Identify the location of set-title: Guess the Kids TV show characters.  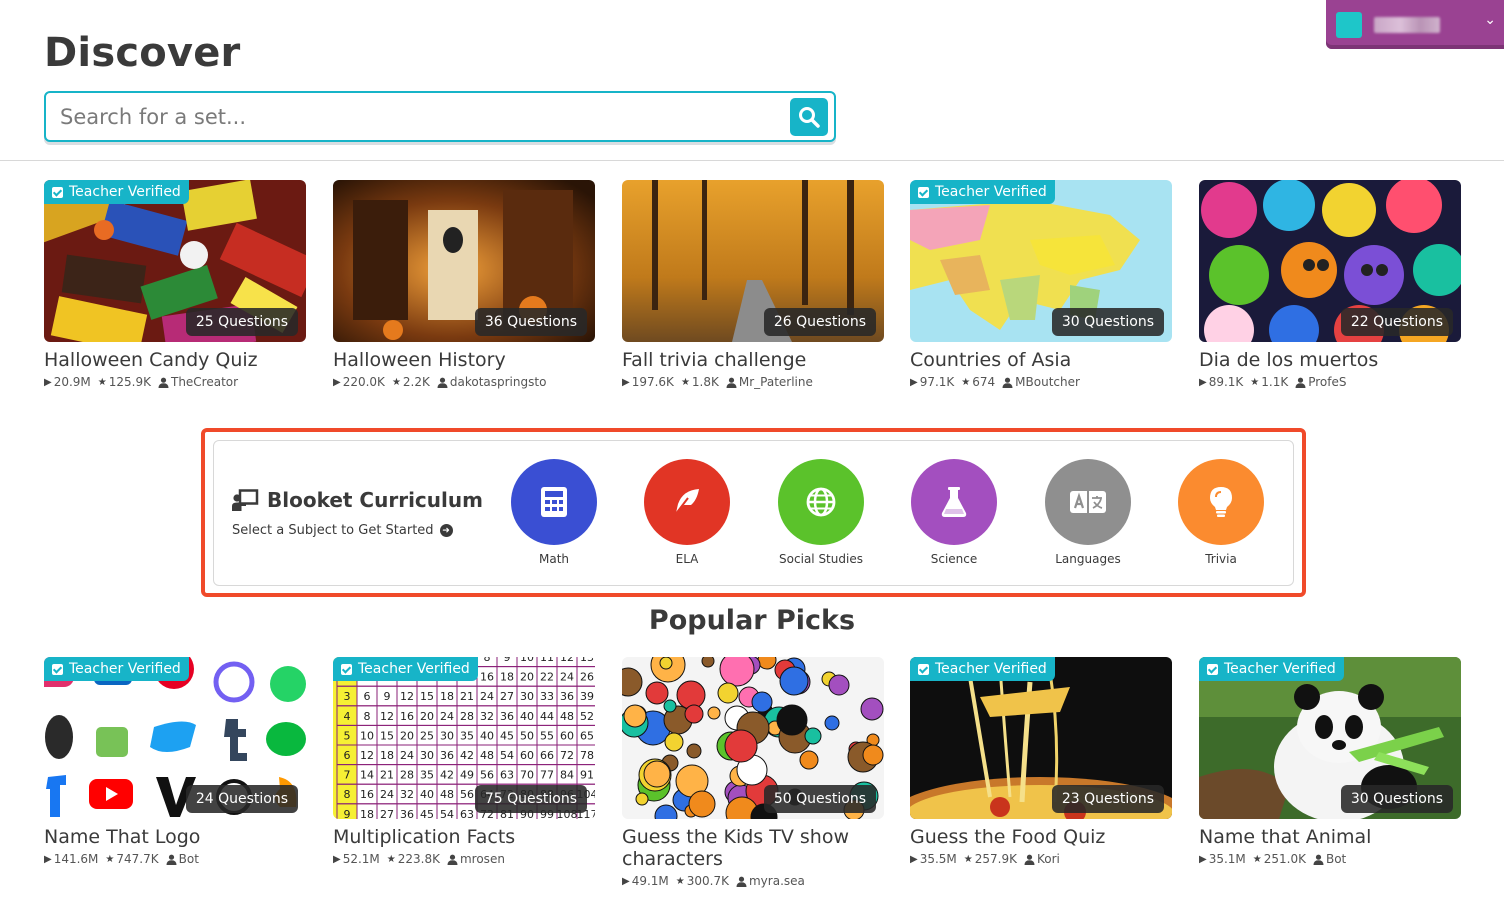
(753, 848).